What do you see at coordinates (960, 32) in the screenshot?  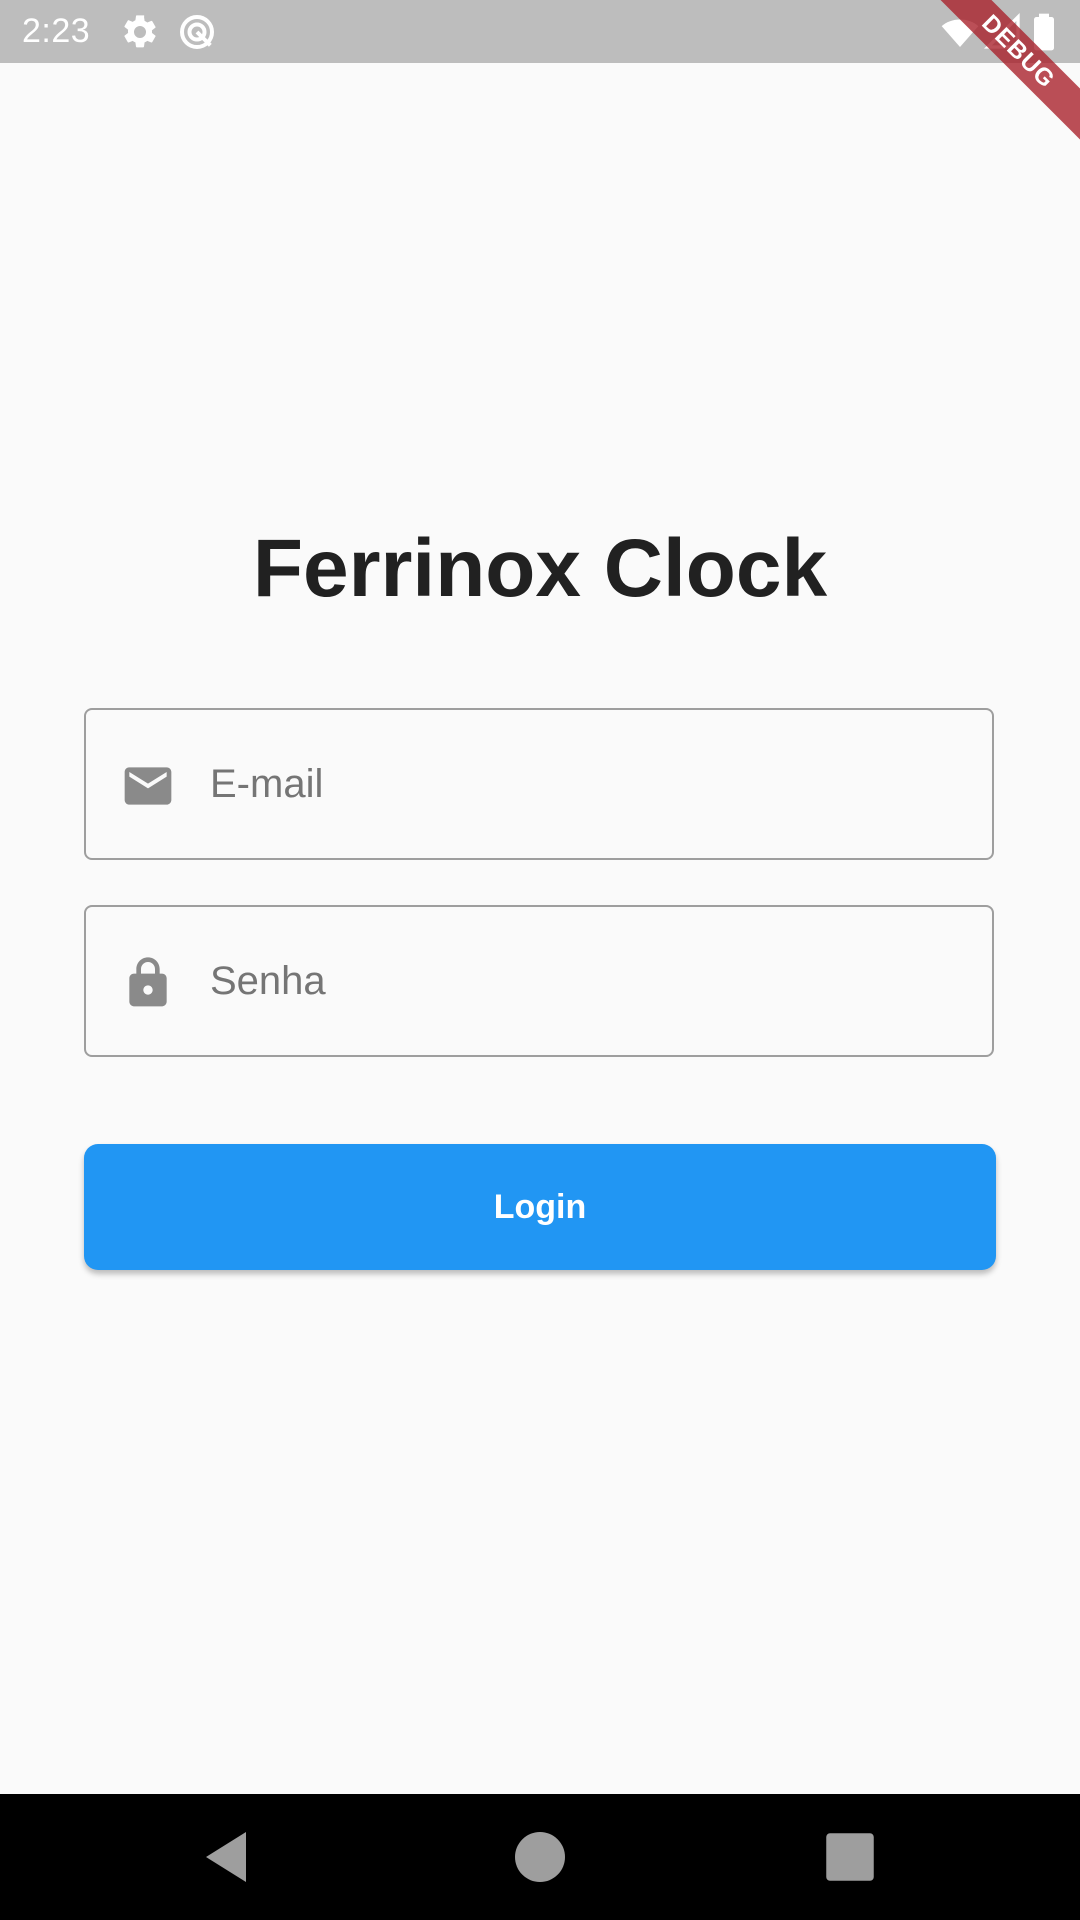 I see `wifi-icon` at bounding box center [960, 32].